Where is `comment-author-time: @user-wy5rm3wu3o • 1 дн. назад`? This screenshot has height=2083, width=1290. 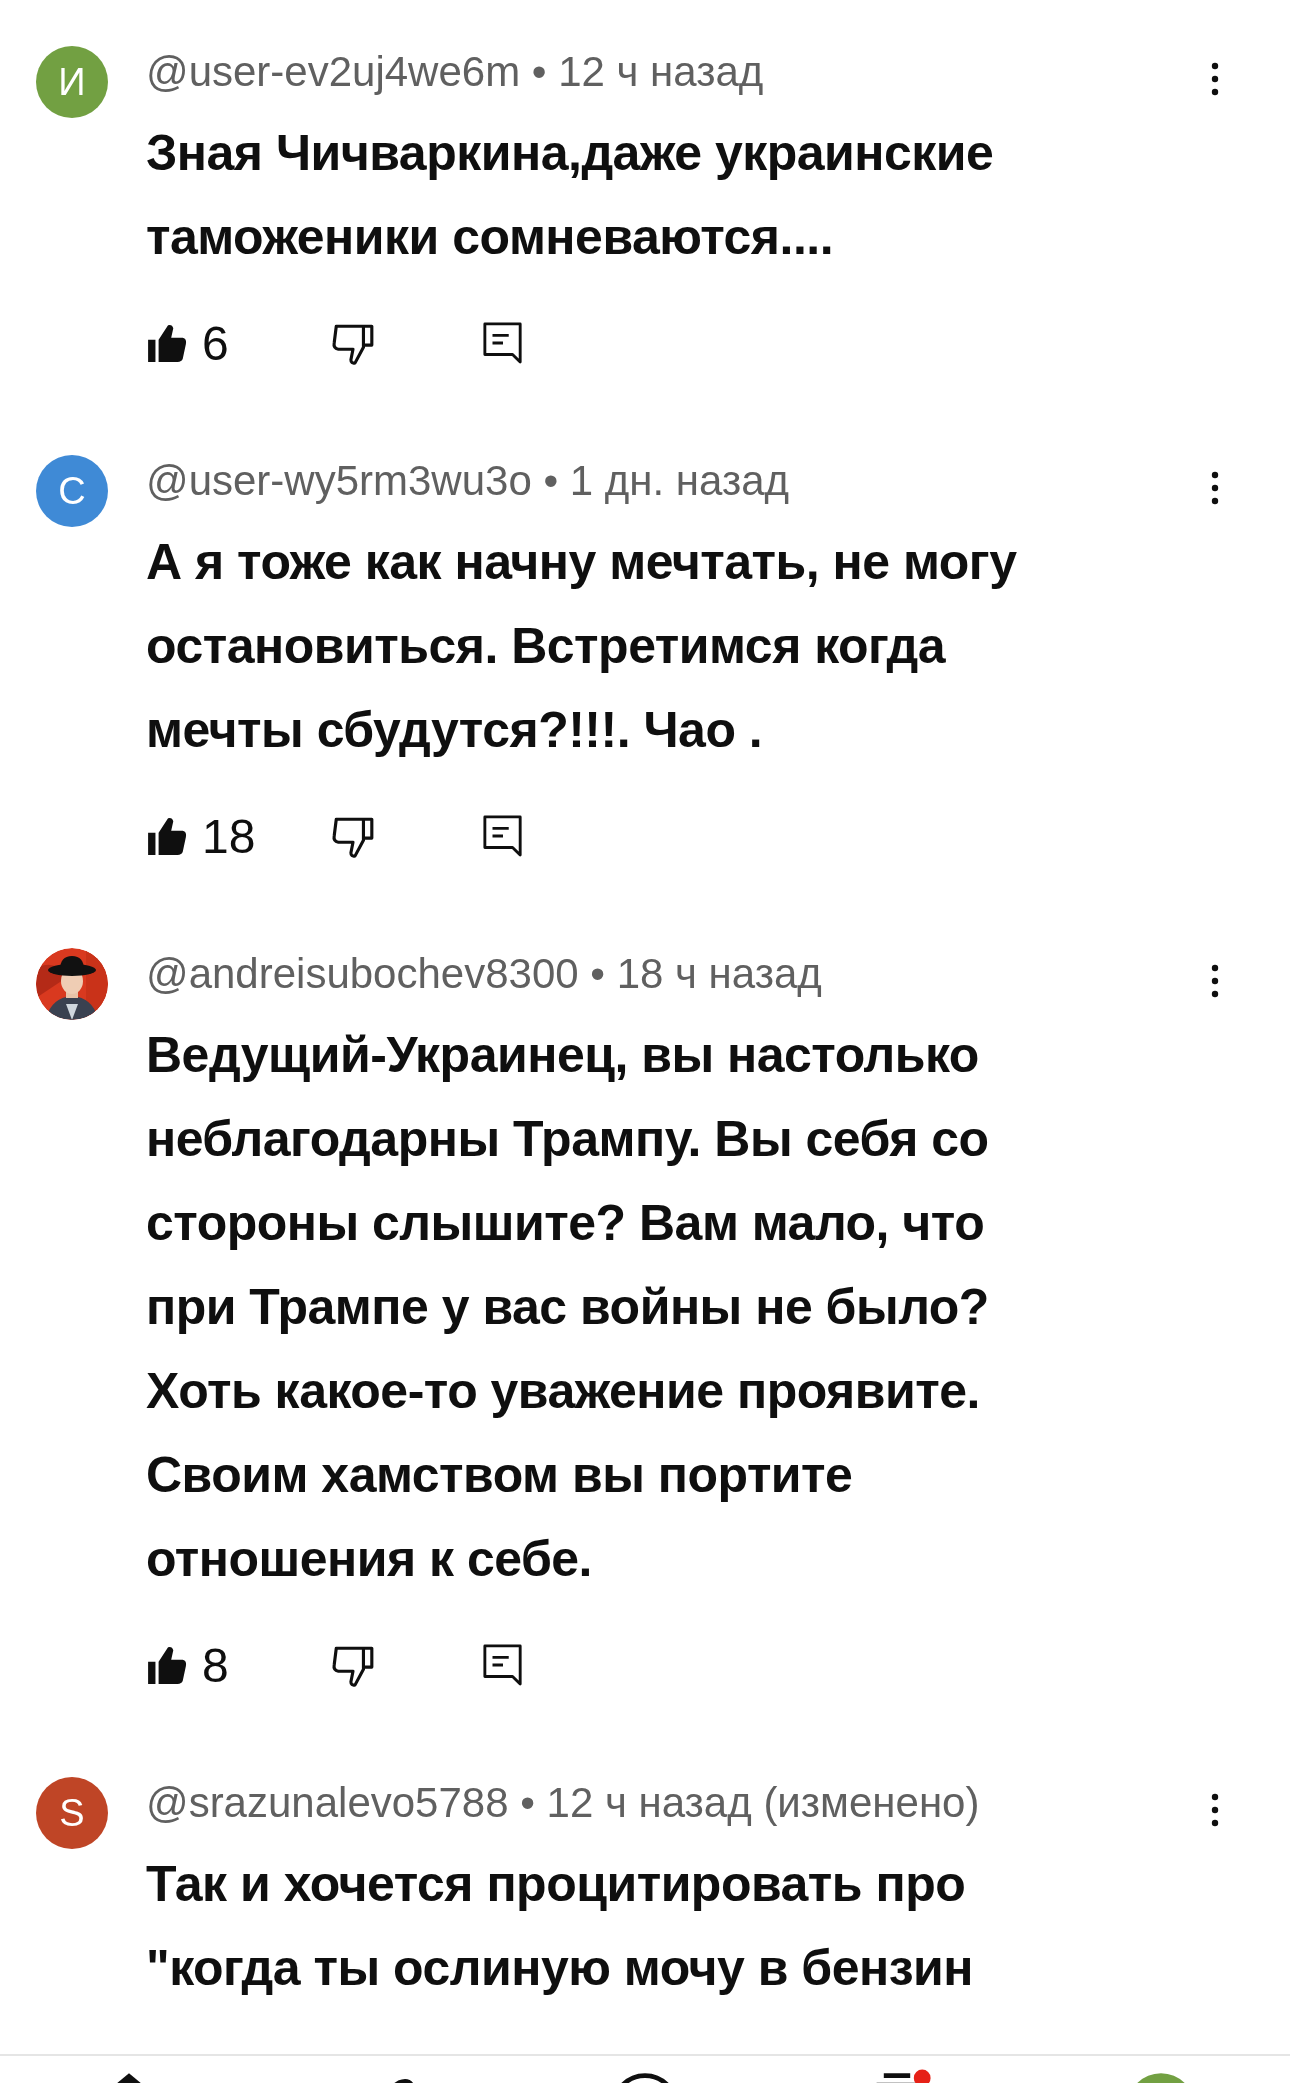 comment-author-time: @user-wy5rm3wu3o • 1 дн. назад is located at coordinates (468, 481).